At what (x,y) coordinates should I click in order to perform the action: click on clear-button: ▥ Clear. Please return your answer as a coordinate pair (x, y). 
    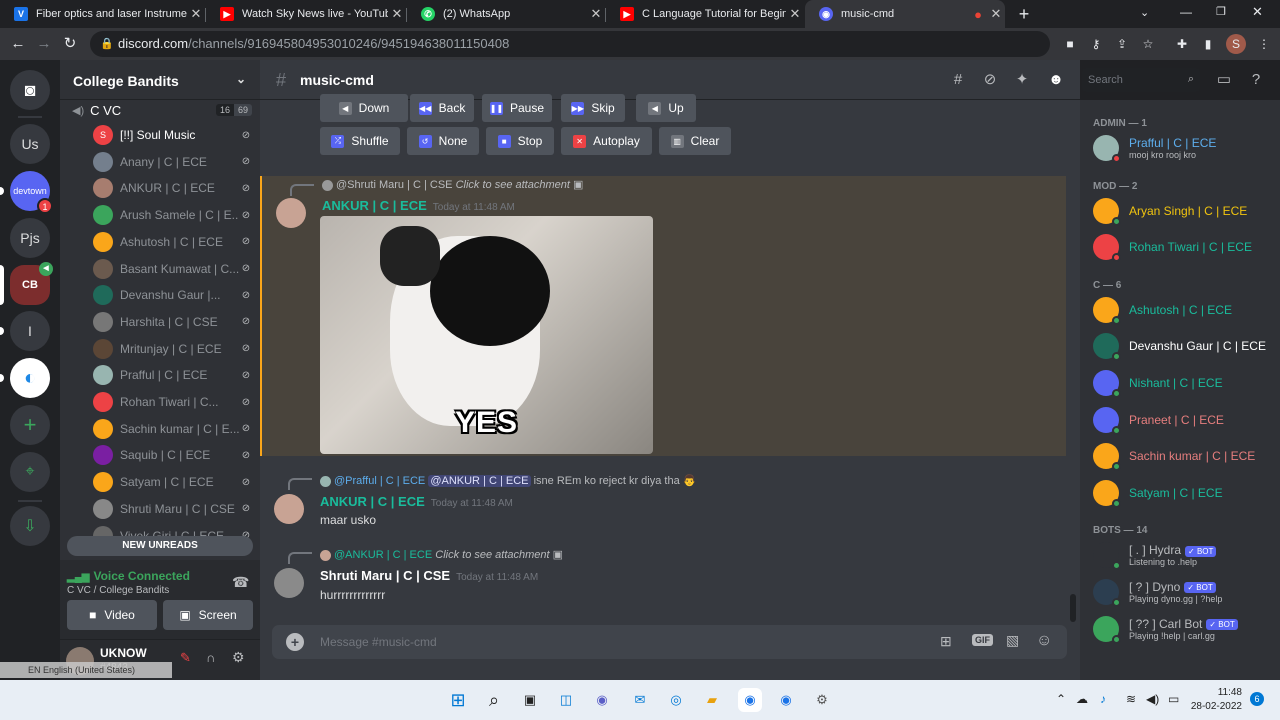
    Looking at the image, I should click on (695, 141).